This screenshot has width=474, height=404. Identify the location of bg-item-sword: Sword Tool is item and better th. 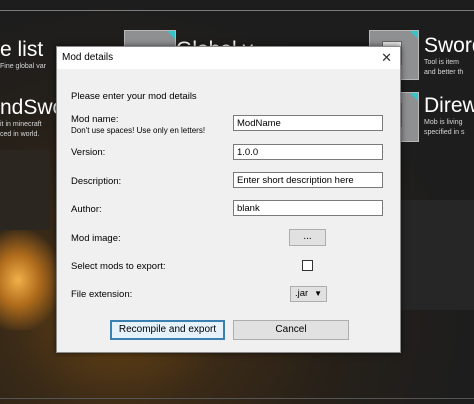
(449, 56).